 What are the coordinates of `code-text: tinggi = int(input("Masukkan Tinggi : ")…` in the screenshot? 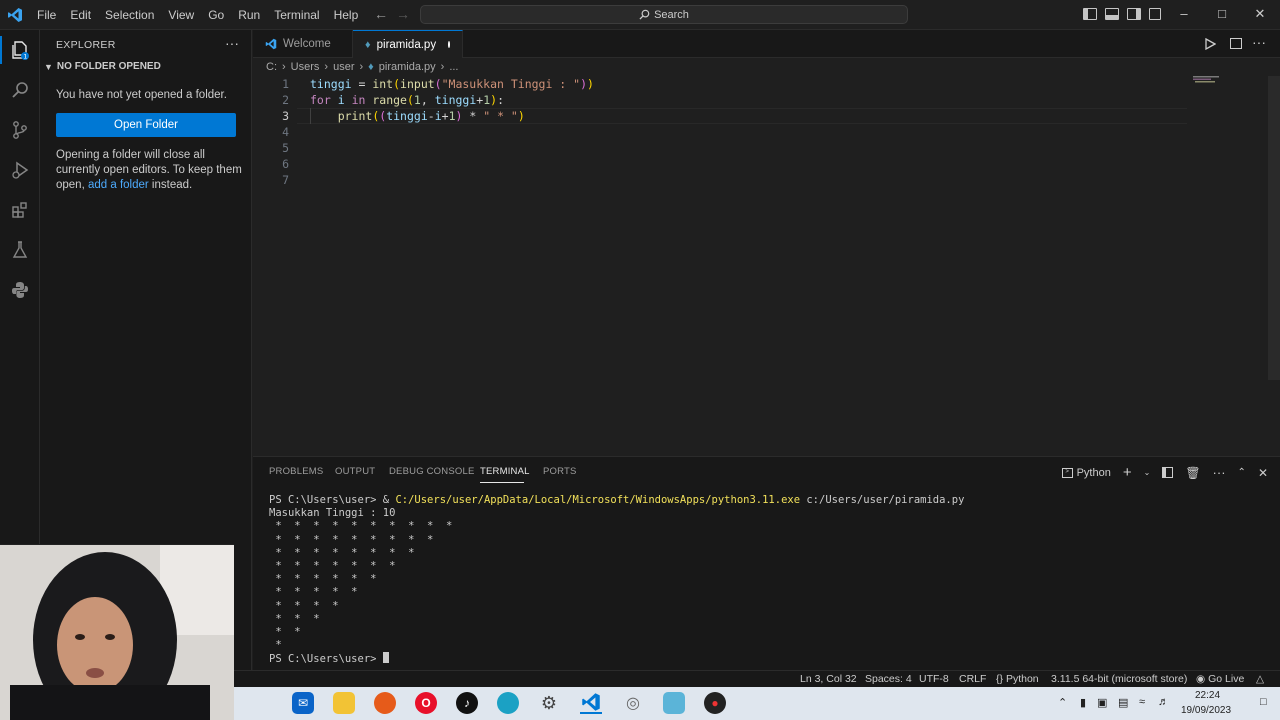 It's located at (452, 84).